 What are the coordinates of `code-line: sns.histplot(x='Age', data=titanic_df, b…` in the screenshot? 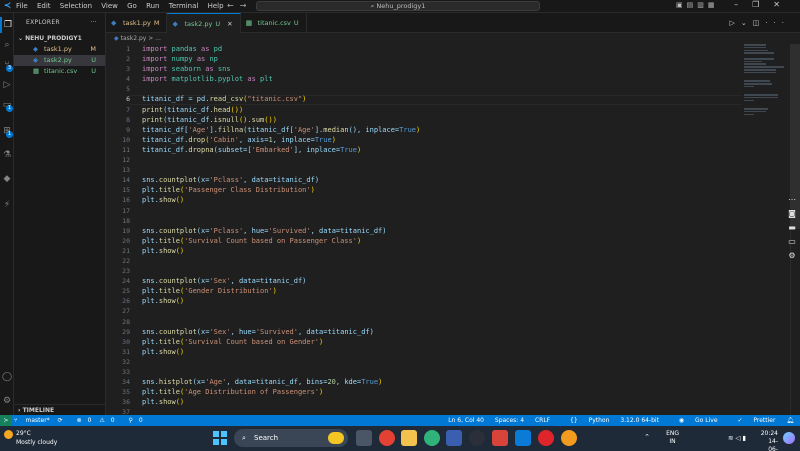 It's located at (442, 382).